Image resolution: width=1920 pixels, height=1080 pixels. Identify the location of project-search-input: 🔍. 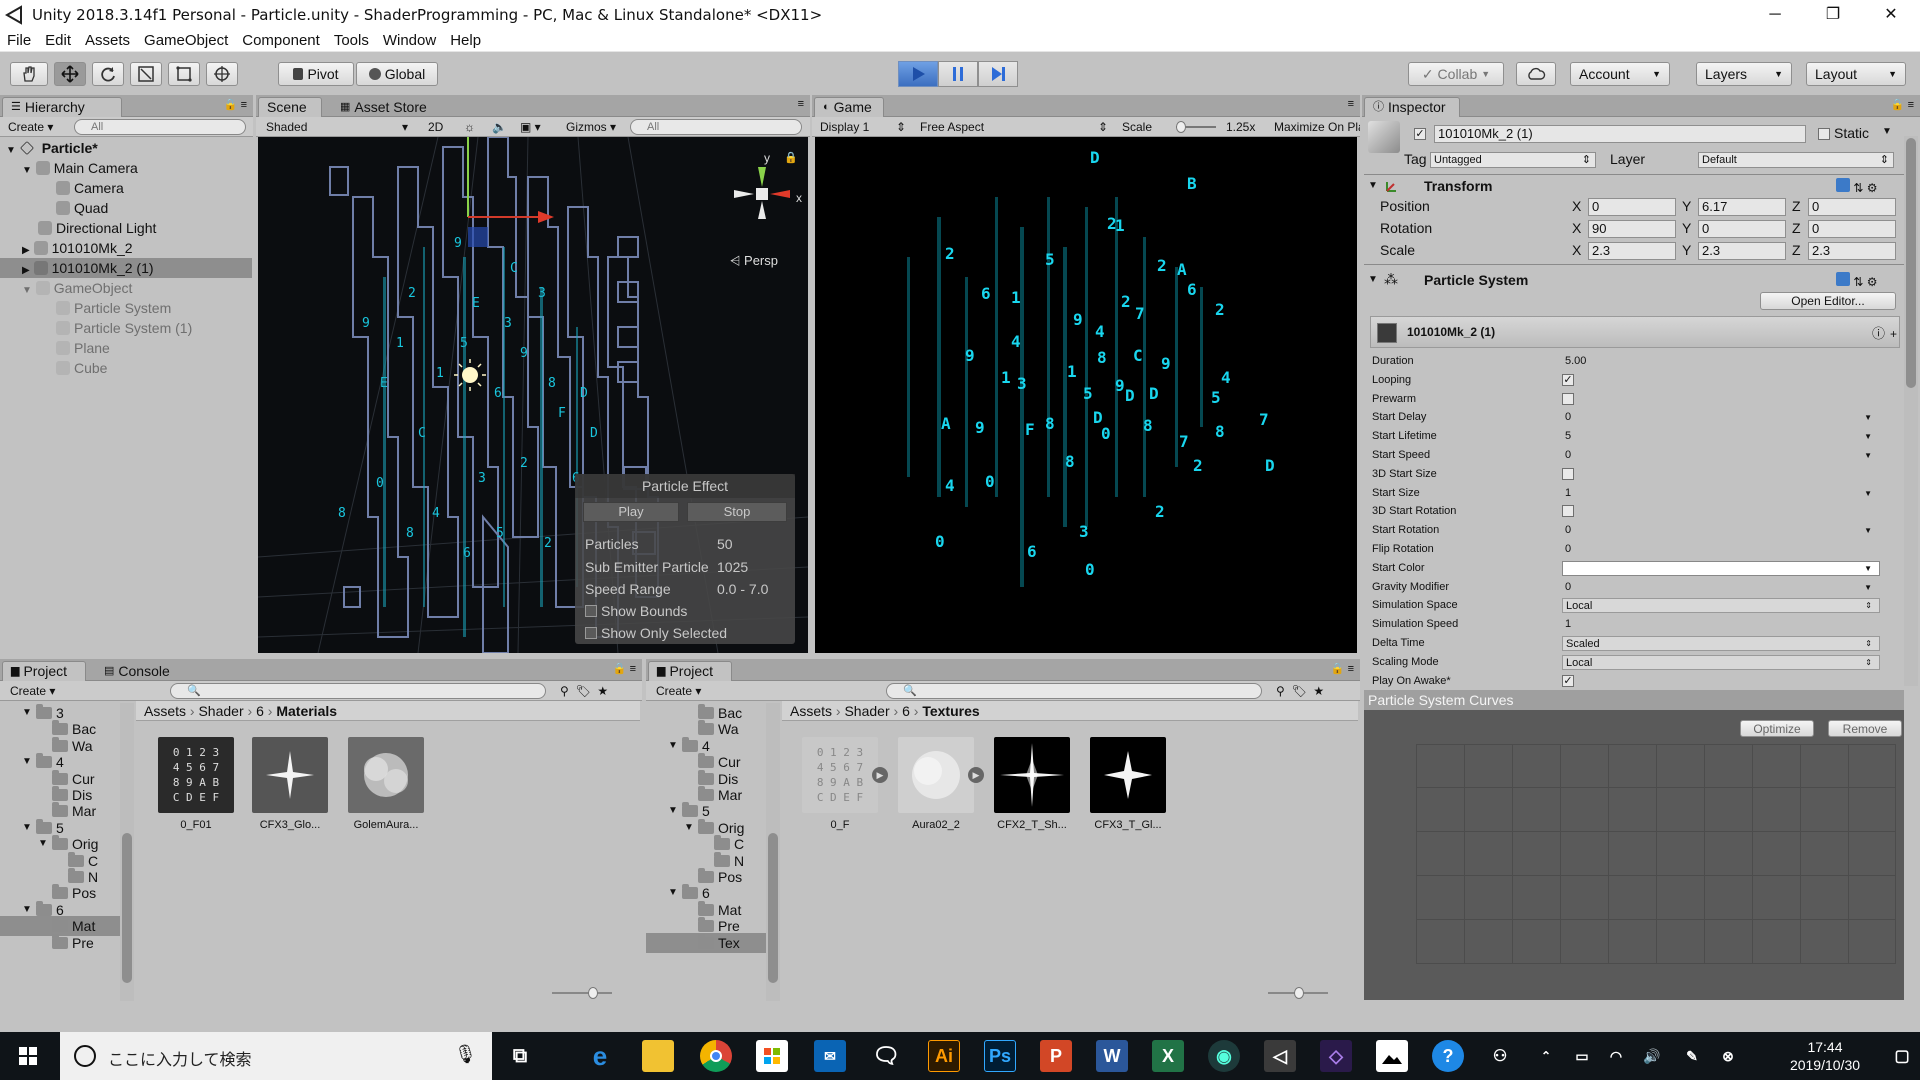
(358, 691).